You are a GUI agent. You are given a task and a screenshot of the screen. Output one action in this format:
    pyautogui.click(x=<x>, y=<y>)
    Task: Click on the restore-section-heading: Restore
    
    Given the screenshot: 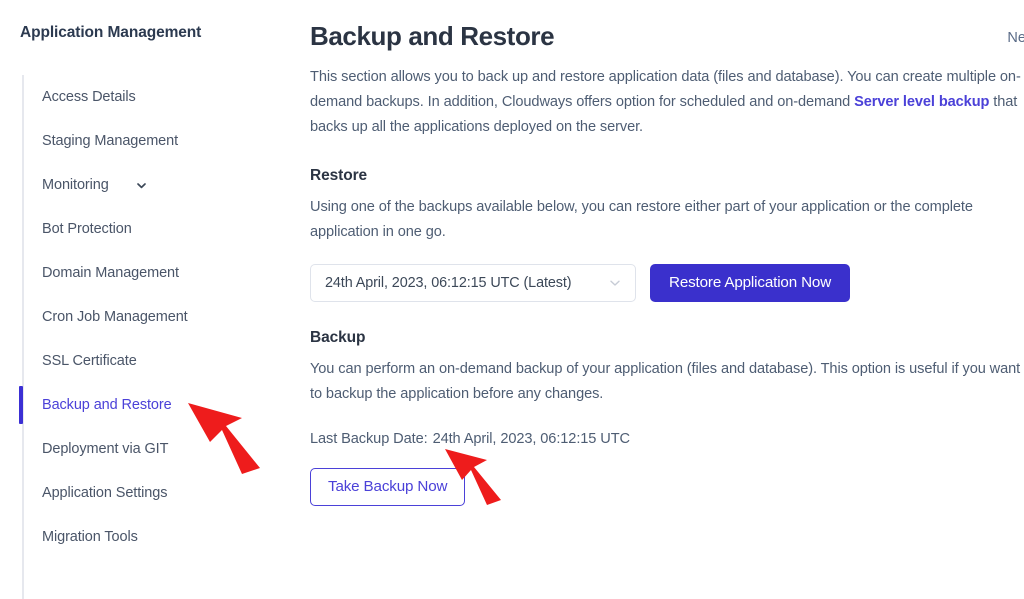 What is the action you would take?
    pyautogui.click(x=339, y=175)
    